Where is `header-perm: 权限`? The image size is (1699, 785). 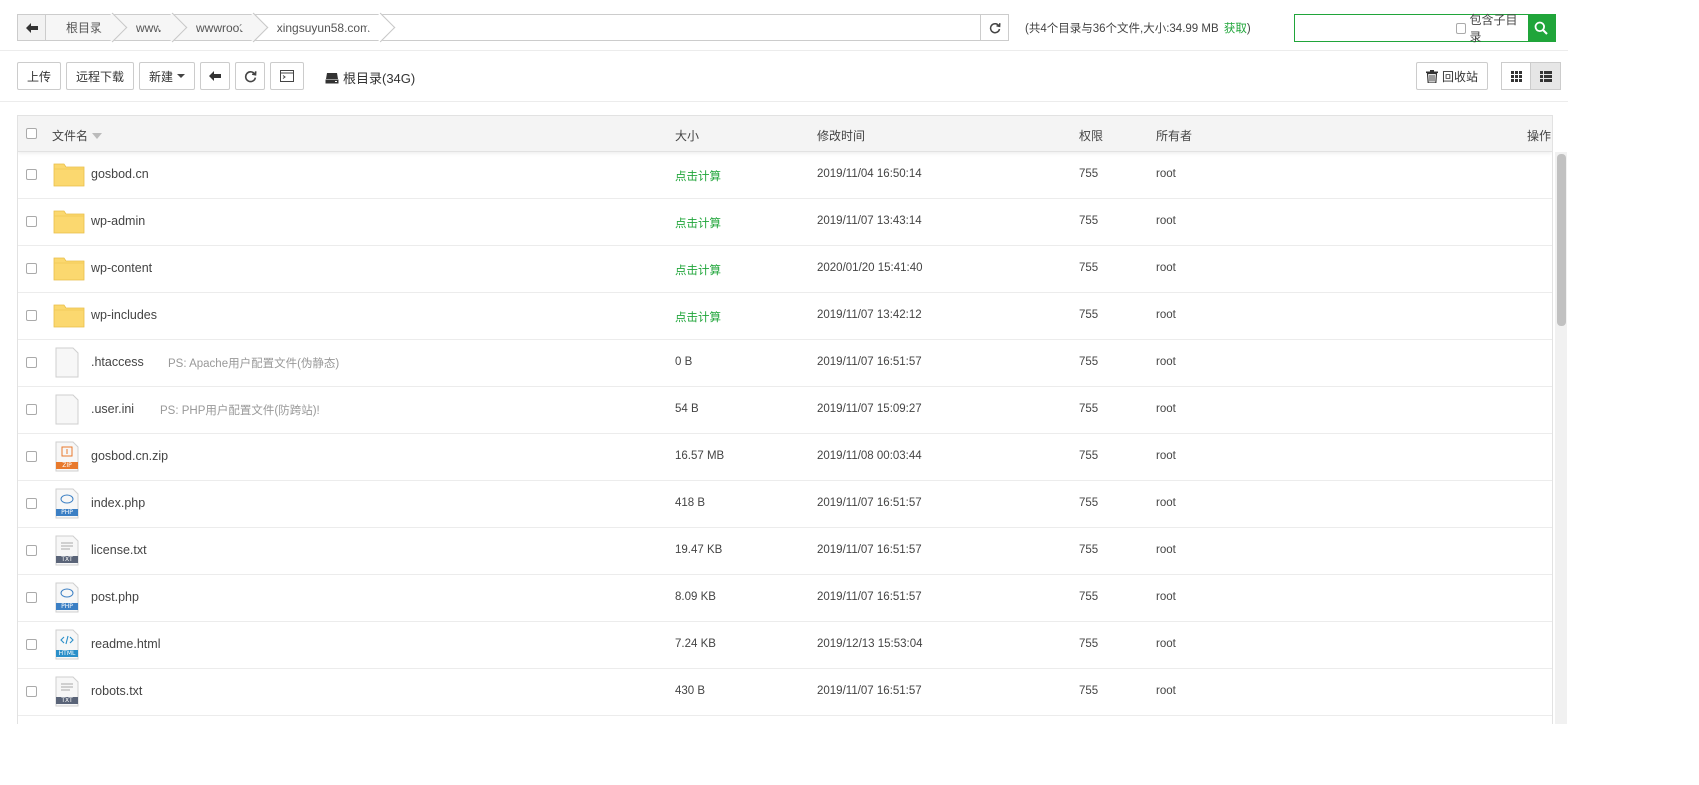 header-perm: 权限 is located at coordinates (1091, 135).